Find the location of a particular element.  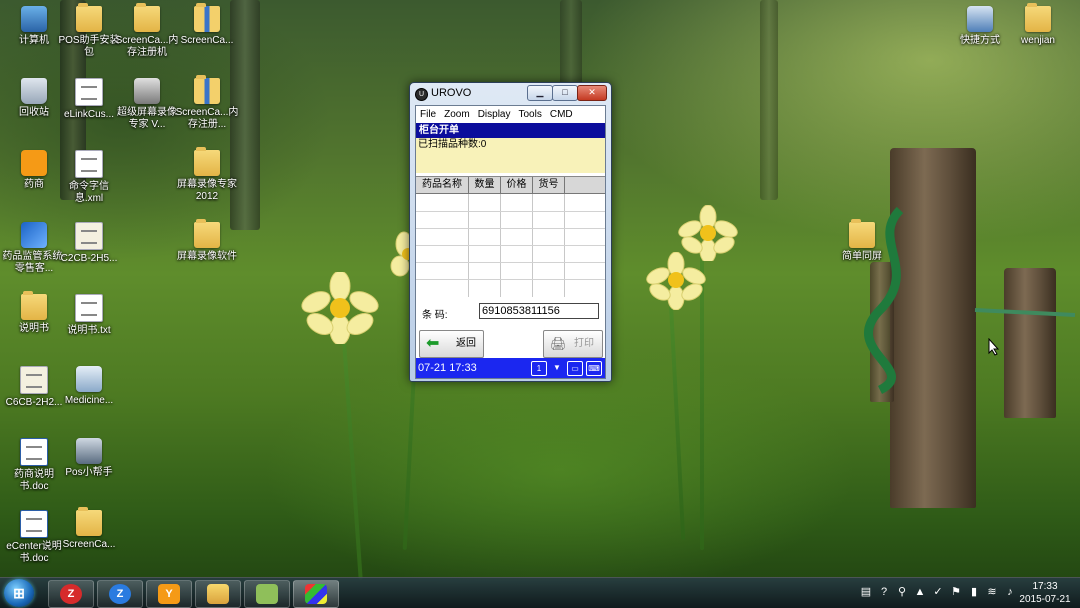

desktop-icon-label: ScreenCa...内存注册机 is located at coordinates (147, 46).